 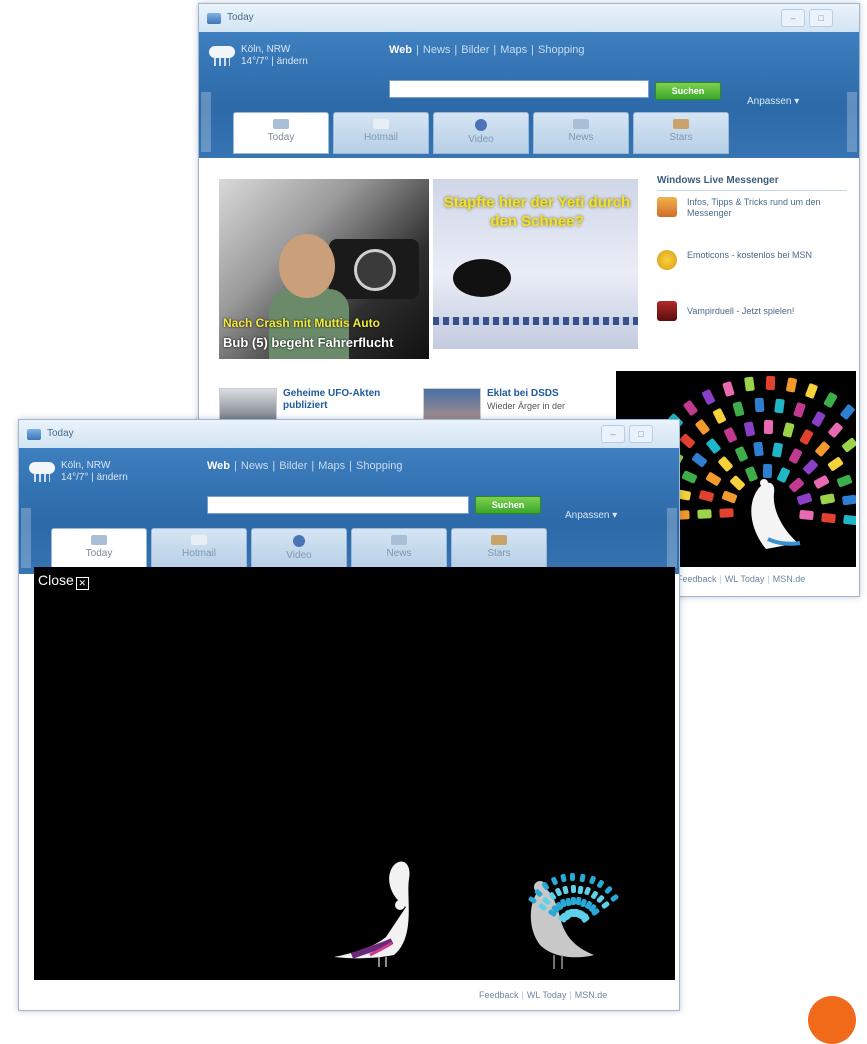 I want to click on yeti-caption: Stapfte hier der Yeti durch den Schnee?, so click(x=537, y=212).